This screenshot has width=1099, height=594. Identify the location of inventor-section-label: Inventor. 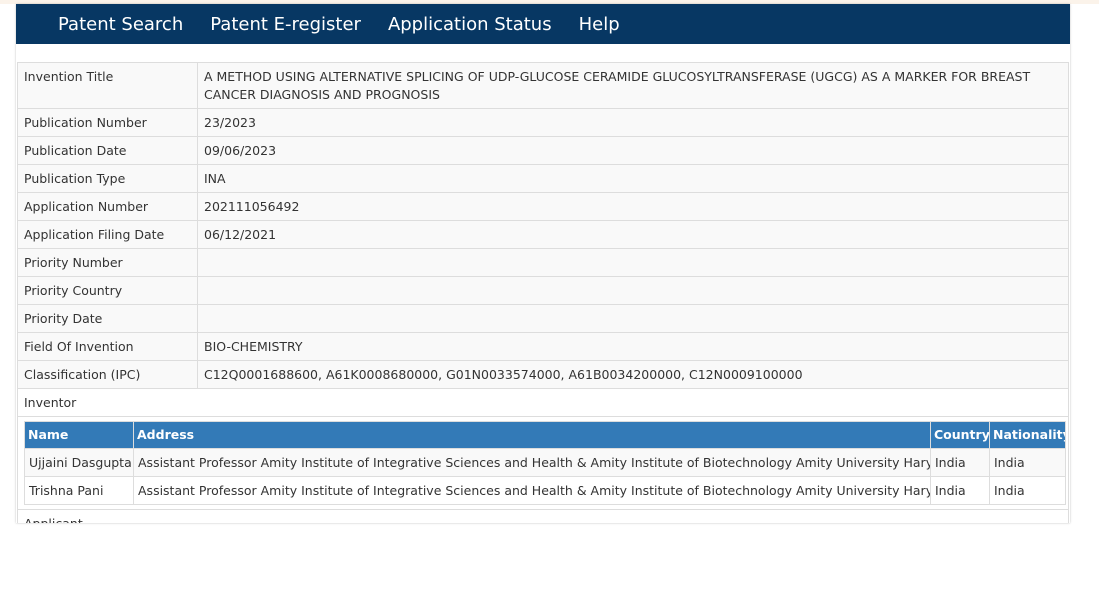
(543, 402).